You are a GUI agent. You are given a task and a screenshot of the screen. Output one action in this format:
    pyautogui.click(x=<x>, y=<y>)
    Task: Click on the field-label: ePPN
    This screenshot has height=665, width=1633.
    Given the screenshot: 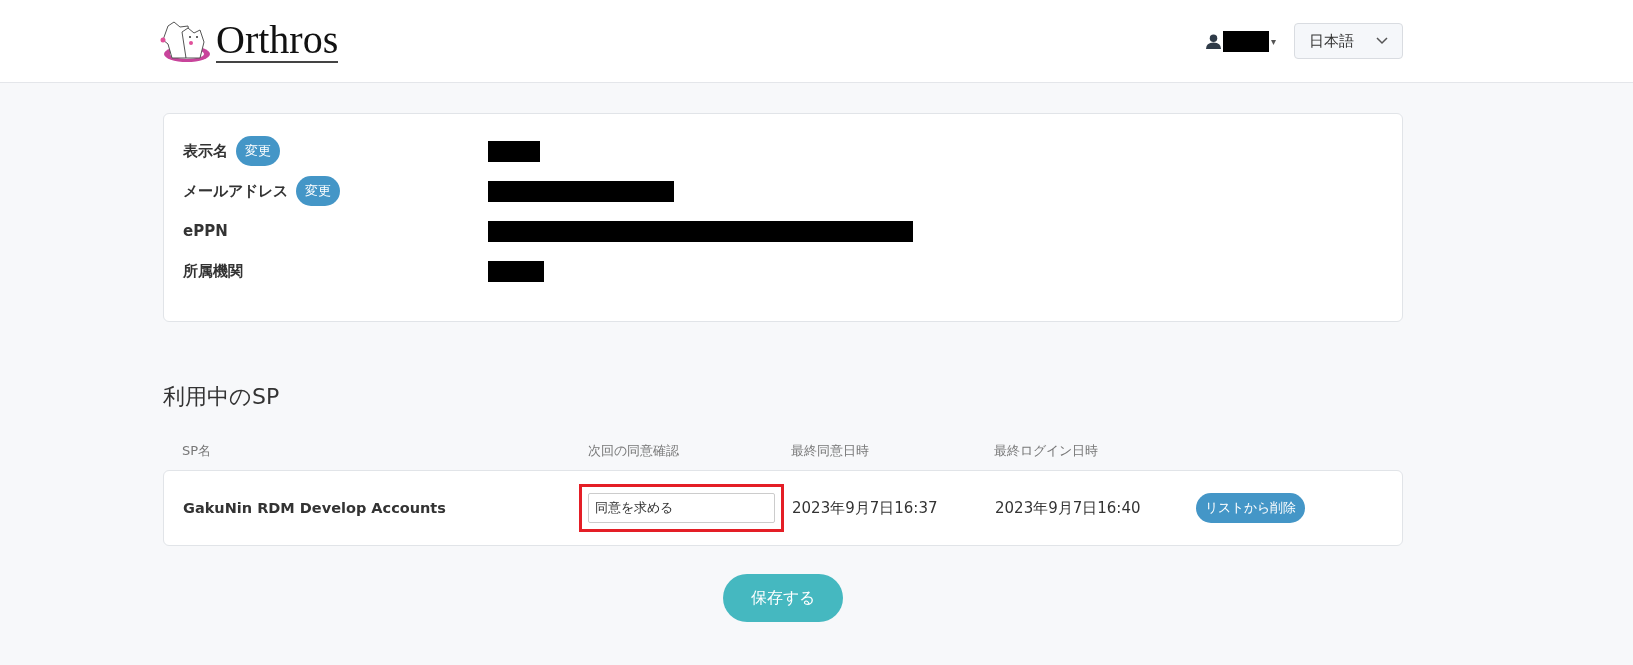 What is the action you would take?
    pyautogui.click(x=205, y=231)
    